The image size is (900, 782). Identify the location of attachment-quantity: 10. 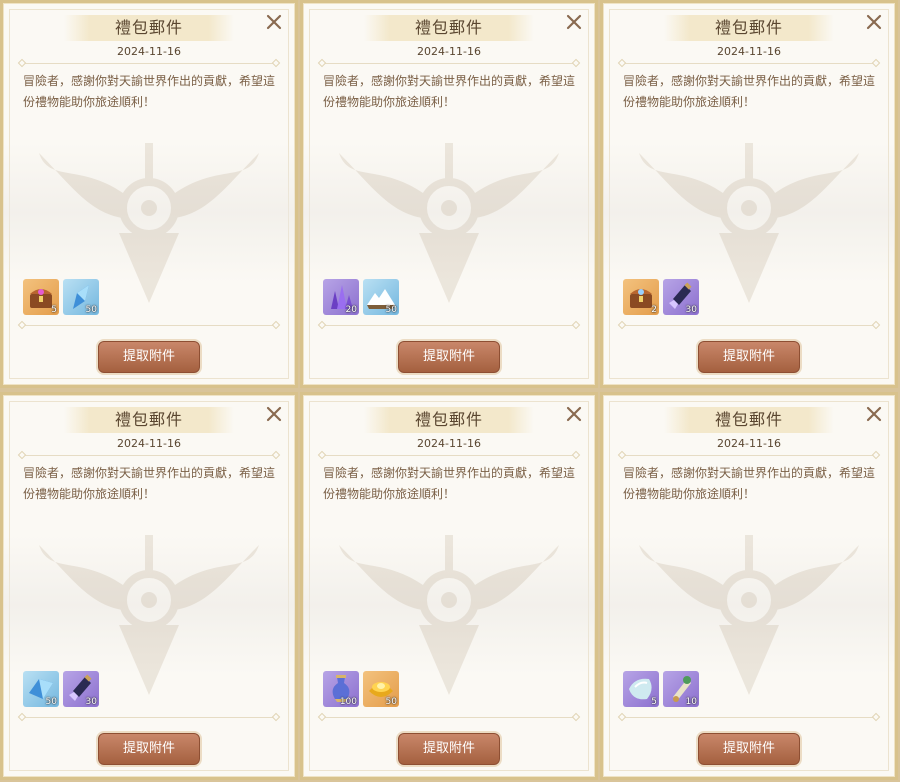
(691, 702).